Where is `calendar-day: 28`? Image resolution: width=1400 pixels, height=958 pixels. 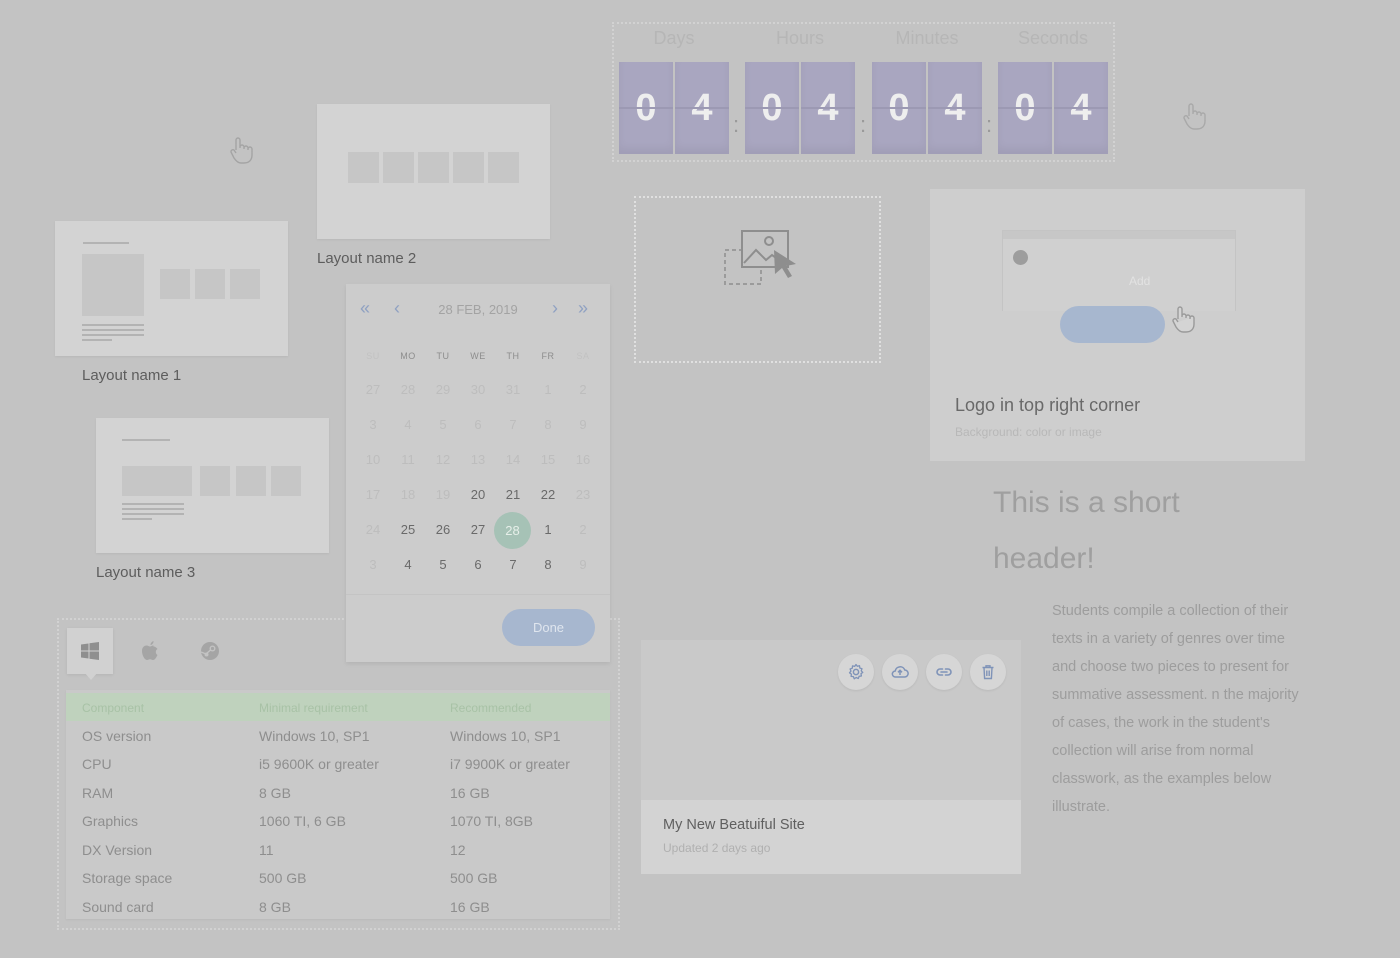
calendar-day: 28 is located at coordinates (408, 390).